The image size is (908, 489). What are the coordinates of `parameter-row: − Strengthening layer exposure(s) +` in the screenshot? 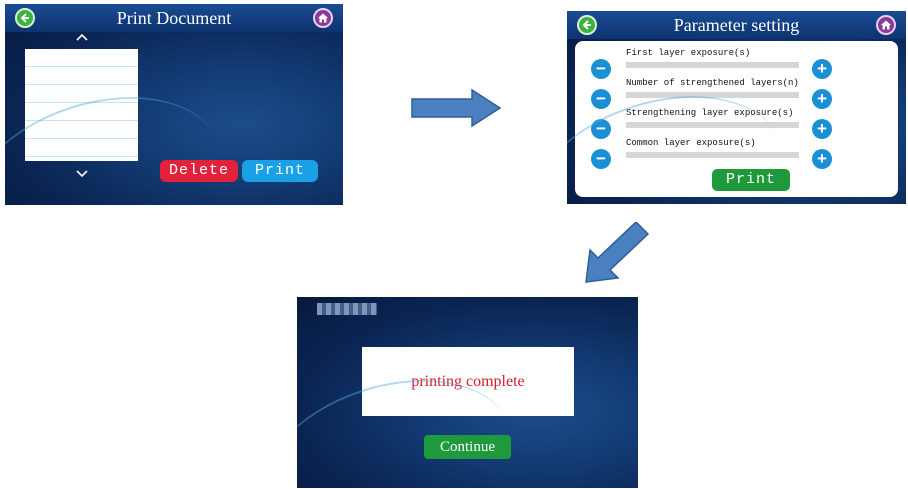 It's located at (736, 123).